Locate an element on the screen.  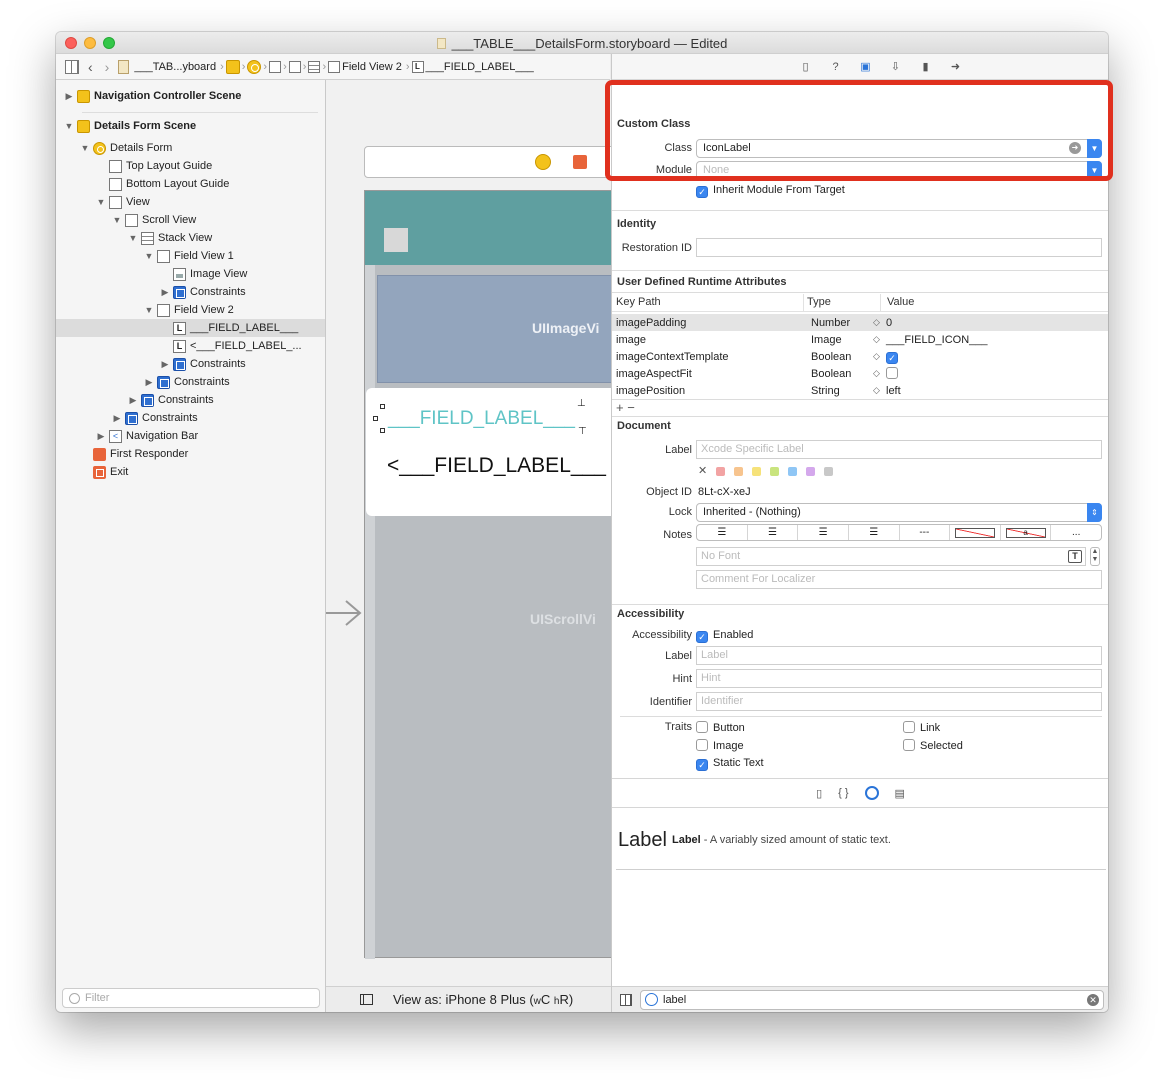
align-right-icon: ☰ is located at coordinates (823, 532).